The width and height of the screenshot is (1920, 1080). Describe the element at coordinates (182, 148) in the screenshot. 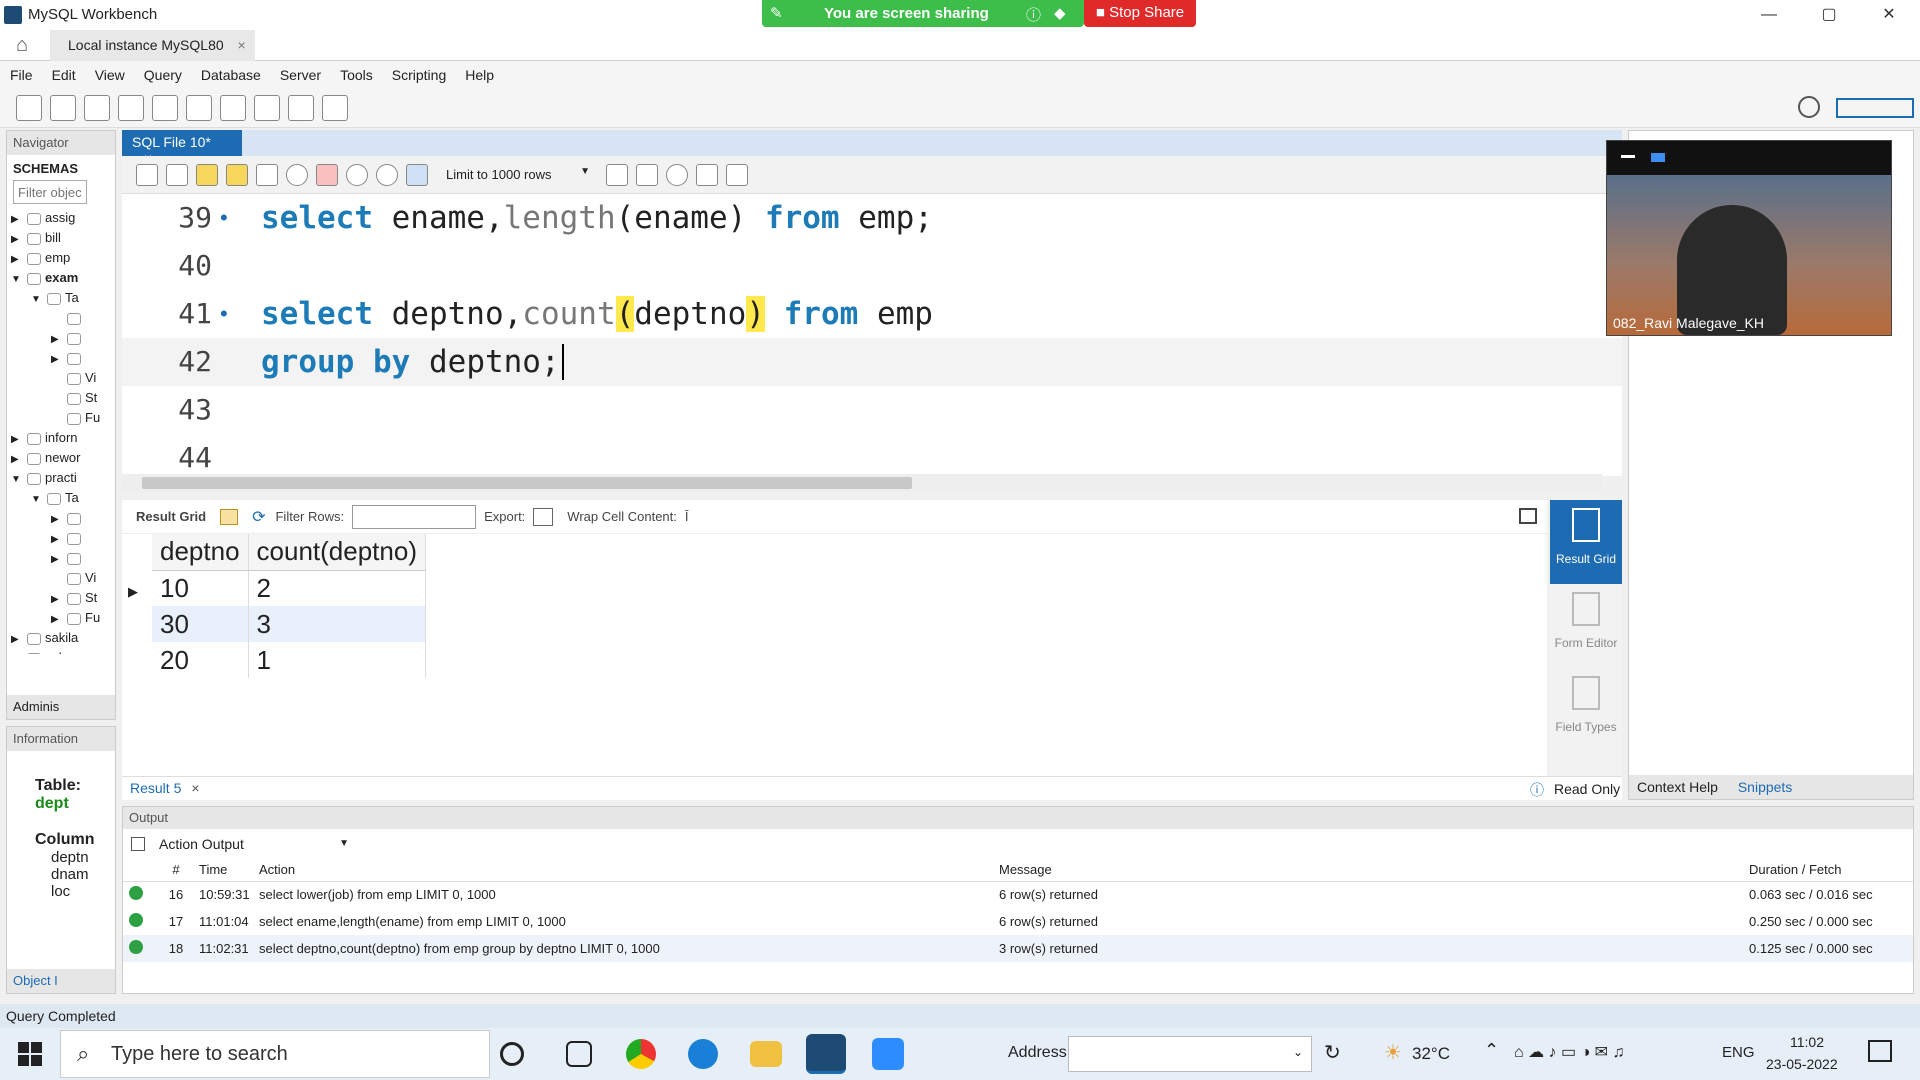

I see `sql-file-tab: SQL File 10* ×` at that location.